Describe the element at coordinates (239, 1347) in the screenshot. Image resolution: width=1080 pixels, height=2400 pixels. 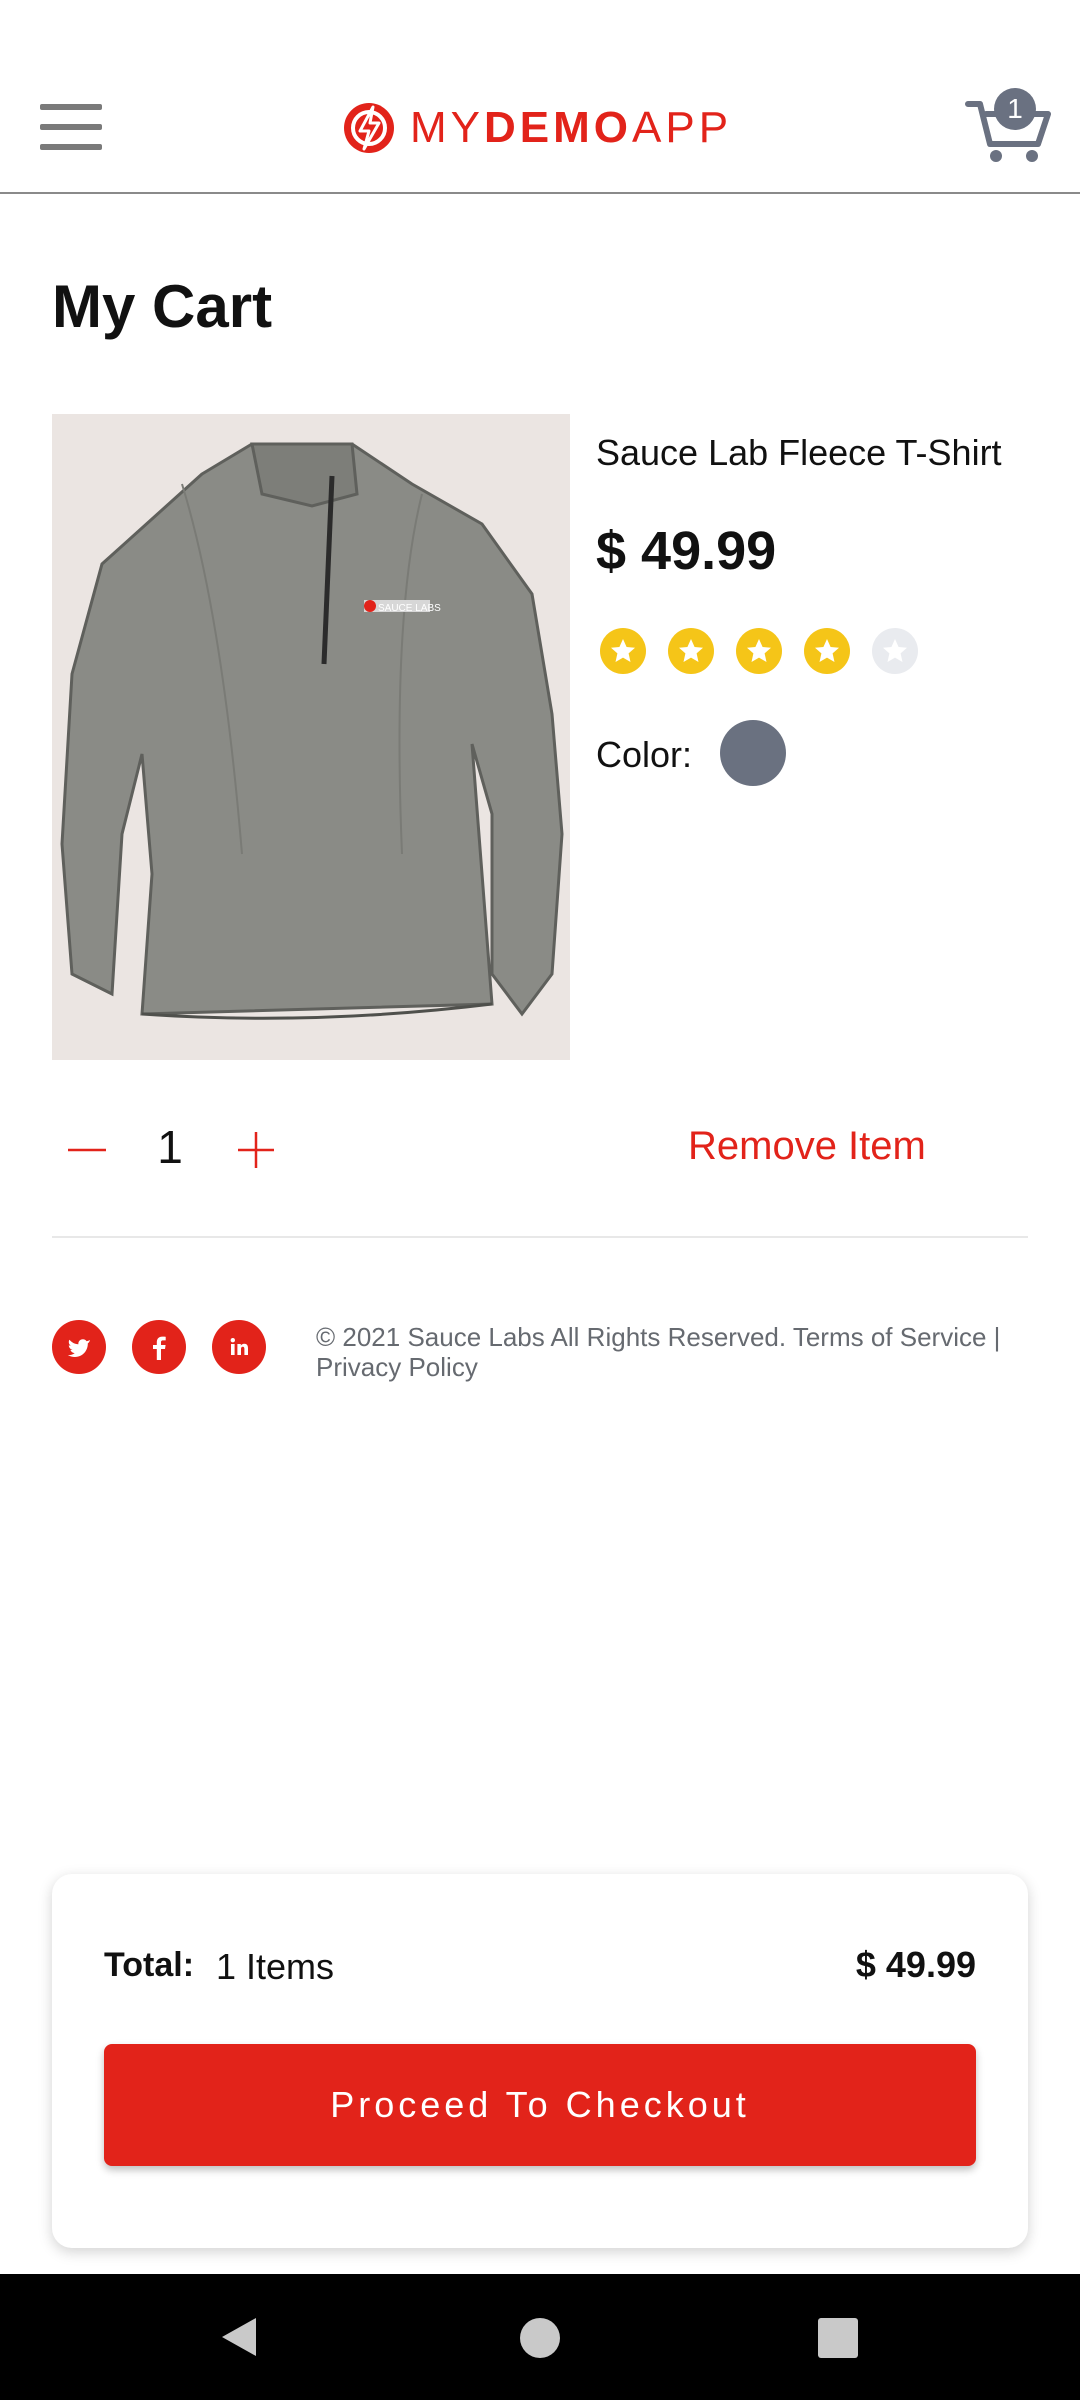
I see `linkedin-icon` at that location.